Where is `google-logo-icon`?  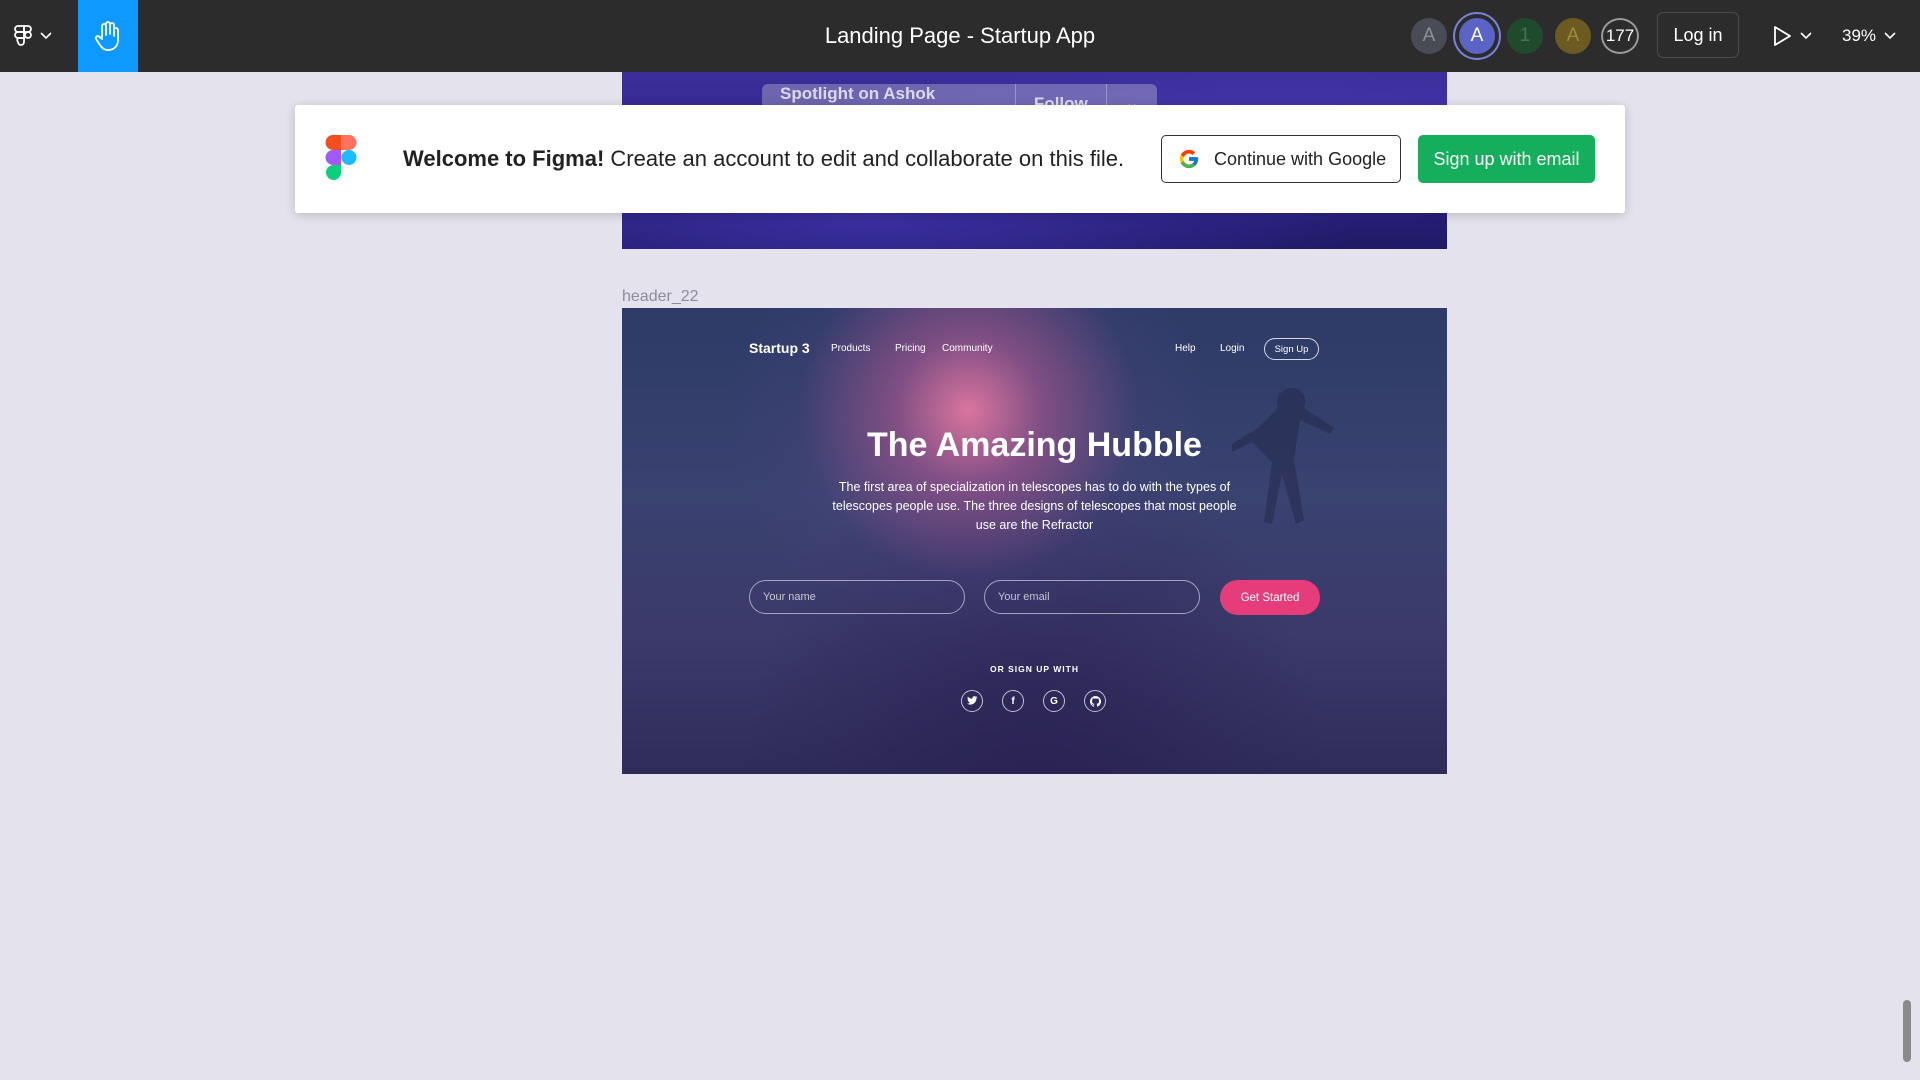
google-logo-icon is located at coordinates (1189, 159).